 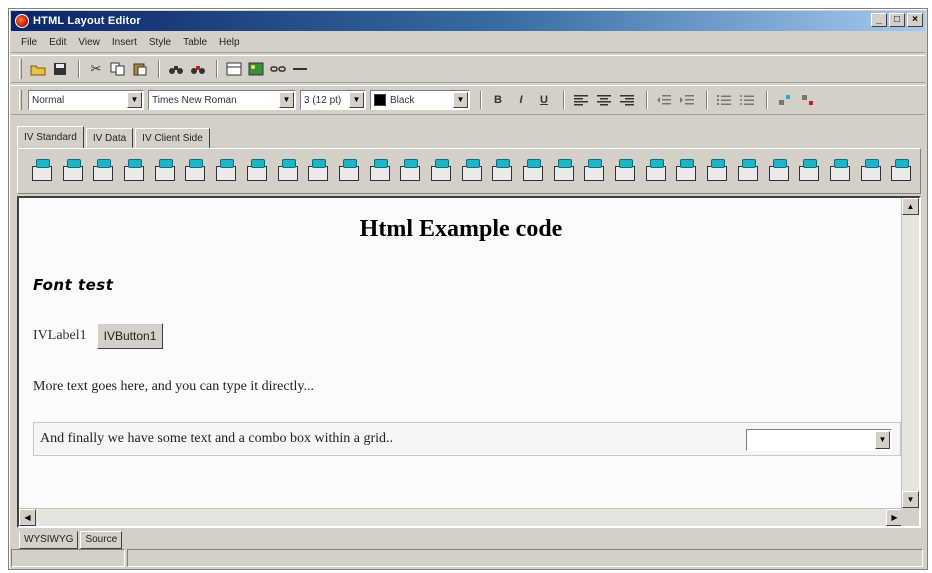 I want to click on size-grip, so click(x=910, y=517).